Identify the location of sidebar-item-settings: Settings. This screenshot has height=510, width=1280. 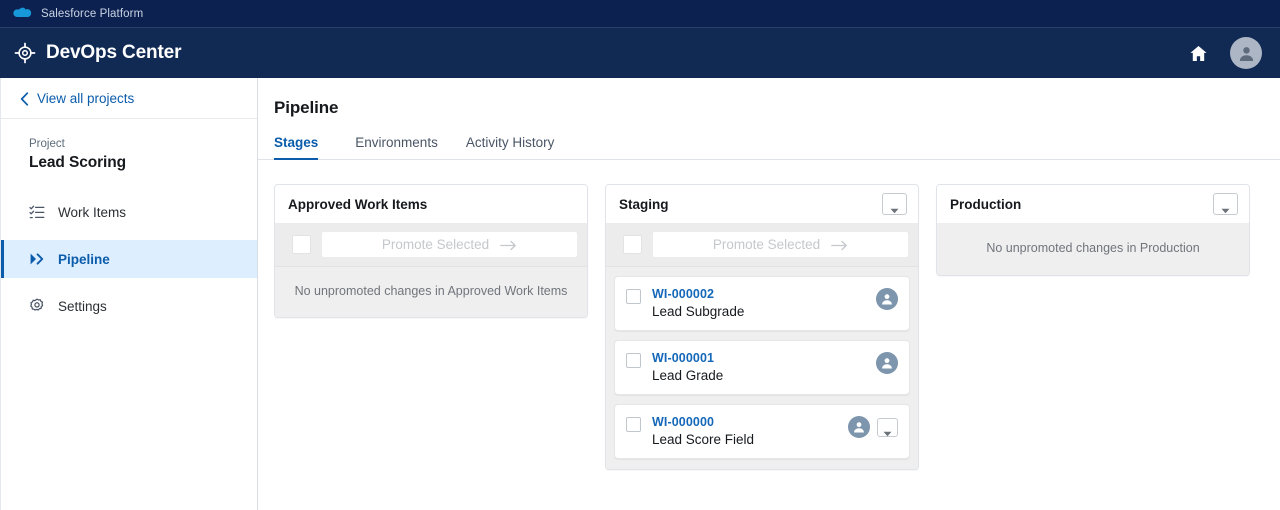
(129, 306).